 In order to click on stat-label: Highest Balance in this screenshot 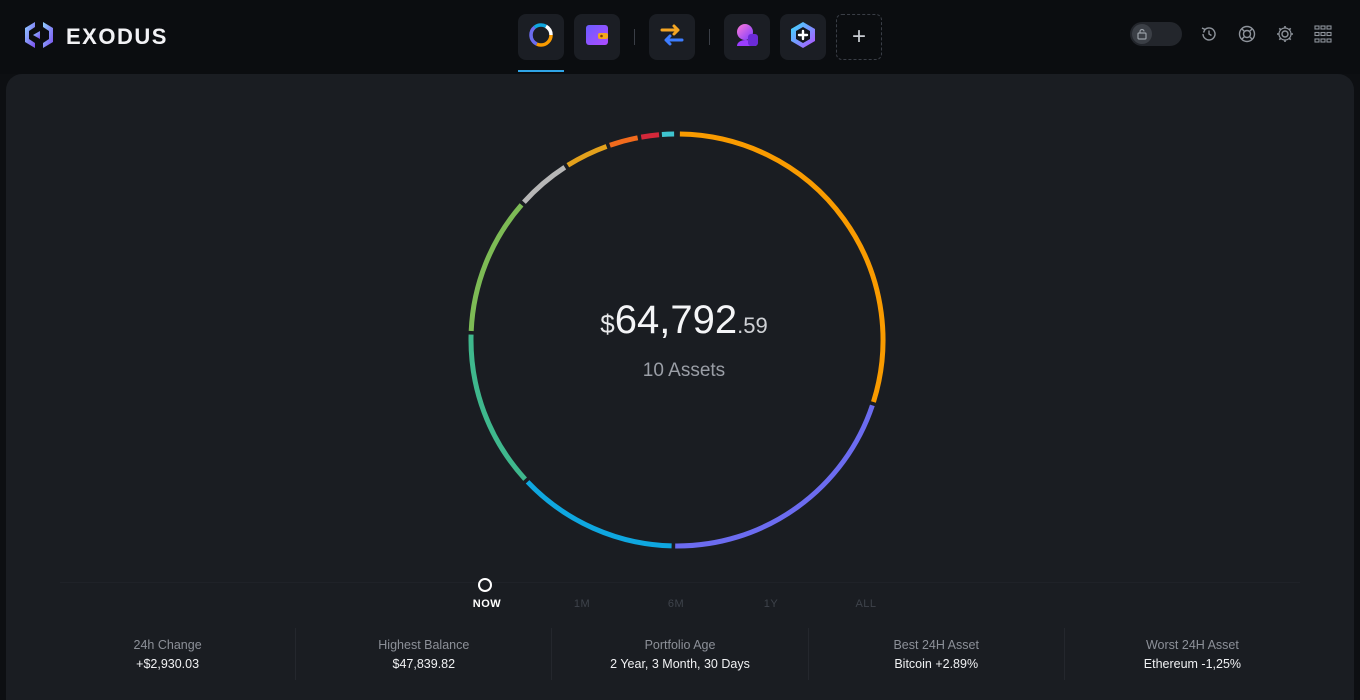, I will do `click(424, 645)`.